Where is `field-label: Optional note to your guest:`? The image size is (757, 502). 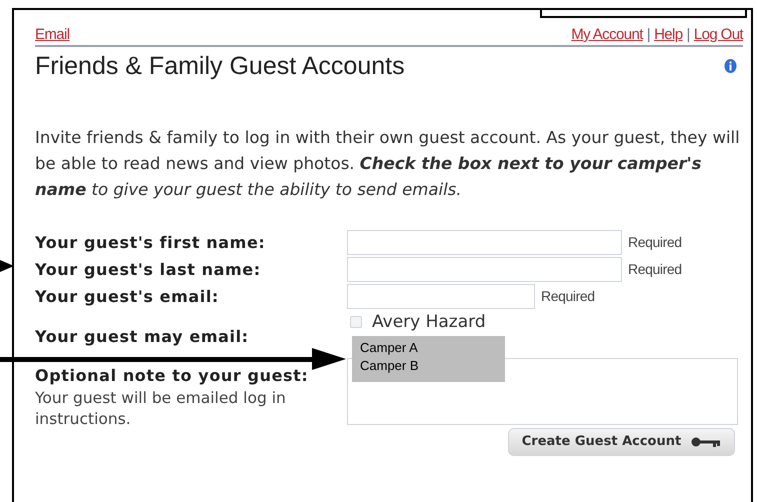
field-label: Optional note to your guest: is located at coordinates (172, 376).